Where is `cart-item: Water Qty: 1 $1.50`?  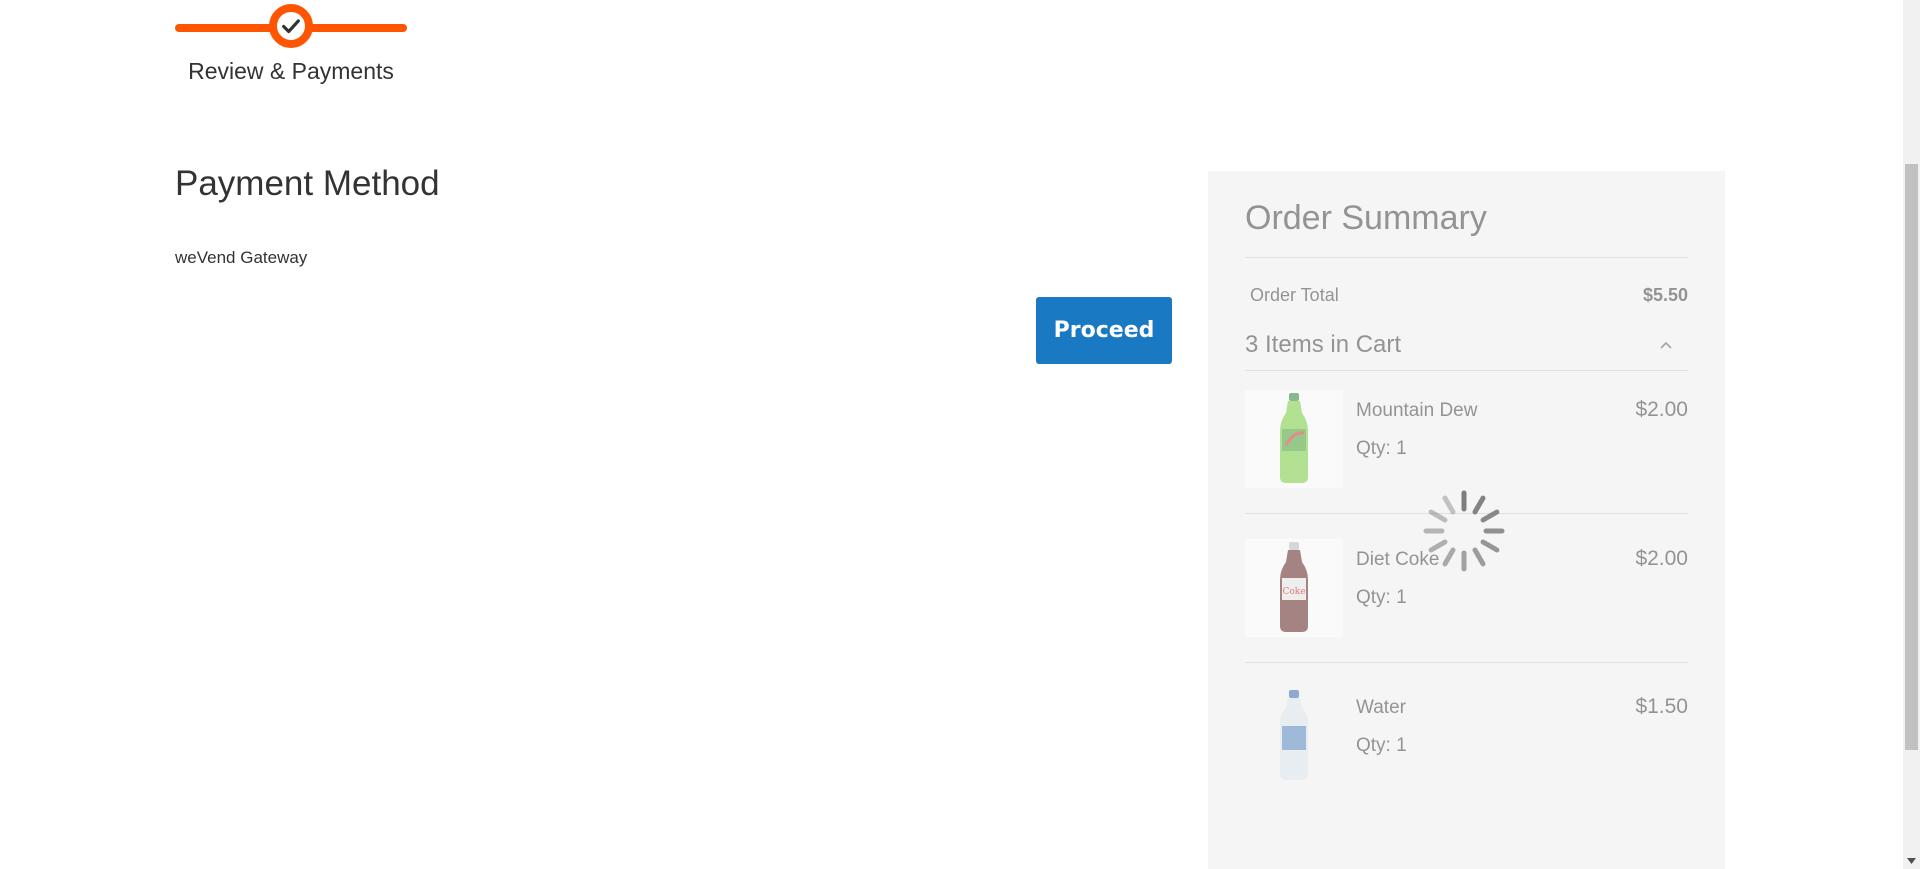
cart-item: Water Qty: 1 $1.50 is located at coordinates (1466, 747).